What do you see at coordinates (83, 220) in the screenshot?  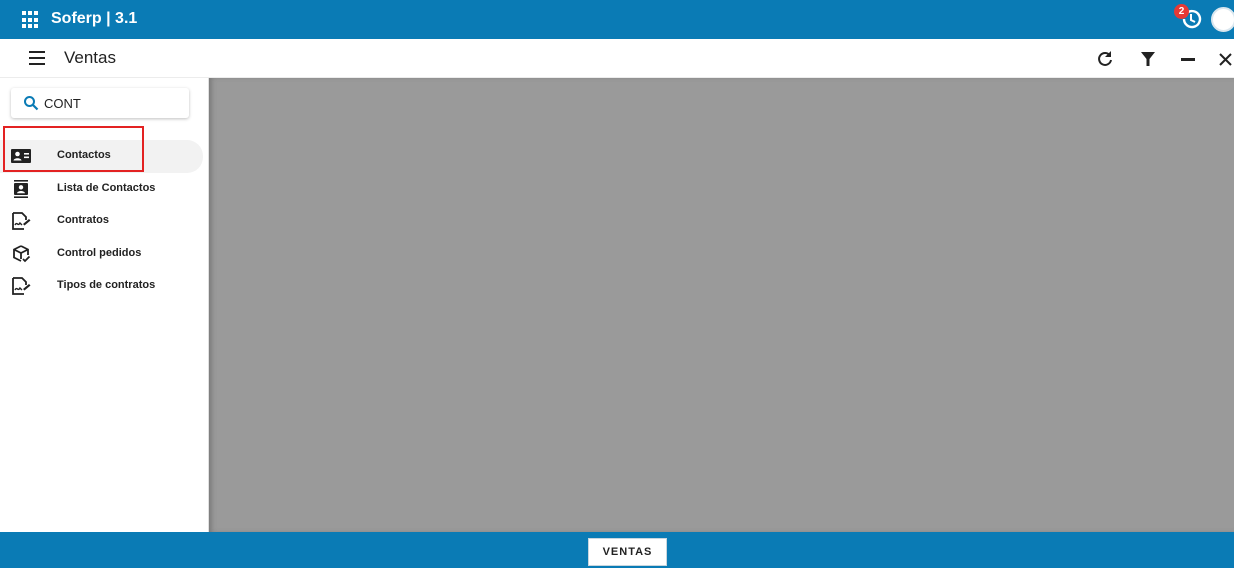 I see `nav-item-label: Contratos` at bounding box center [83, 220].